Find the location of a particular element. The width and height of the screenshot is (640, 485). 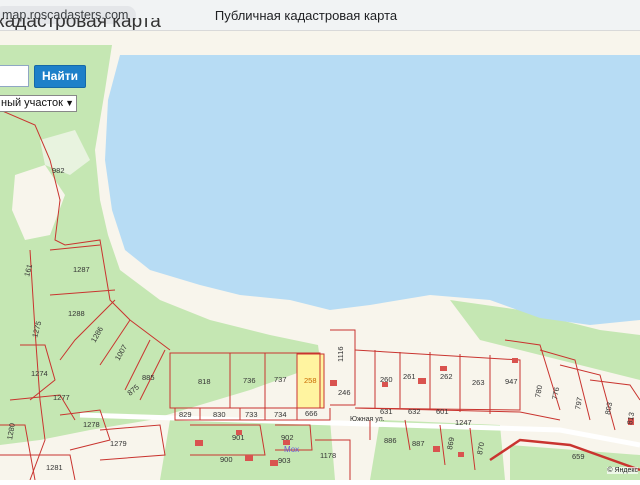

parcel-label: 902 is located at coordinates (287, 437).